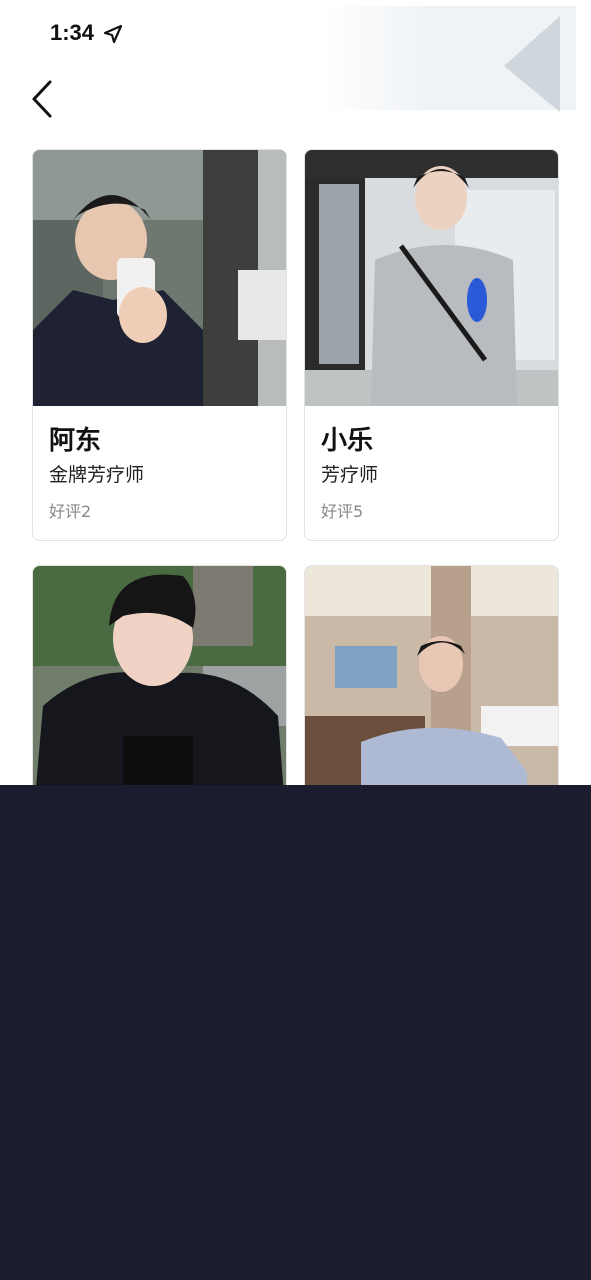 The image size is (591, 1280). What do you see at coordinates (72, 32) in the screenshot?
I see `status-time: 1:34` at bounding box center [72, 32].